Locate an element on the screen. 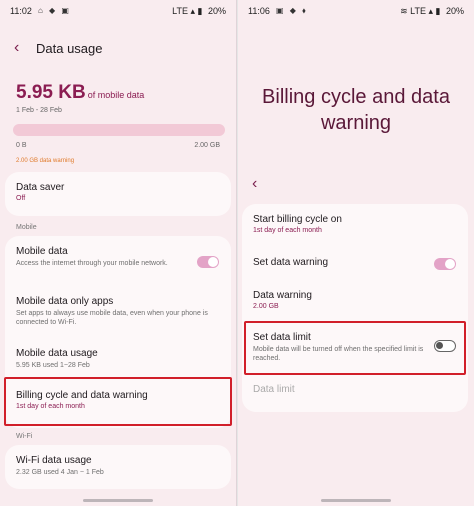 Image resolution: width=474 pixels, height=506 pixels. data-warning-value: 2.00 GB is located at coordinates (266, 306).